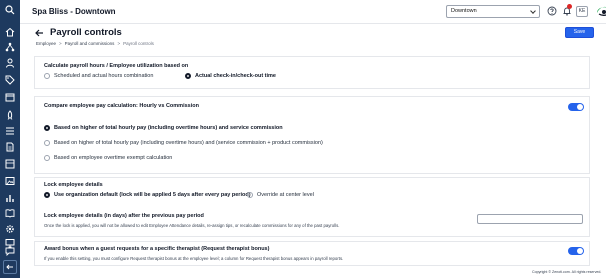  What do you see at coordinates (90, 43) in the screenshot?
I see `breadcrumb-link: Payroll and commissions` at bounding box center [90, 43].